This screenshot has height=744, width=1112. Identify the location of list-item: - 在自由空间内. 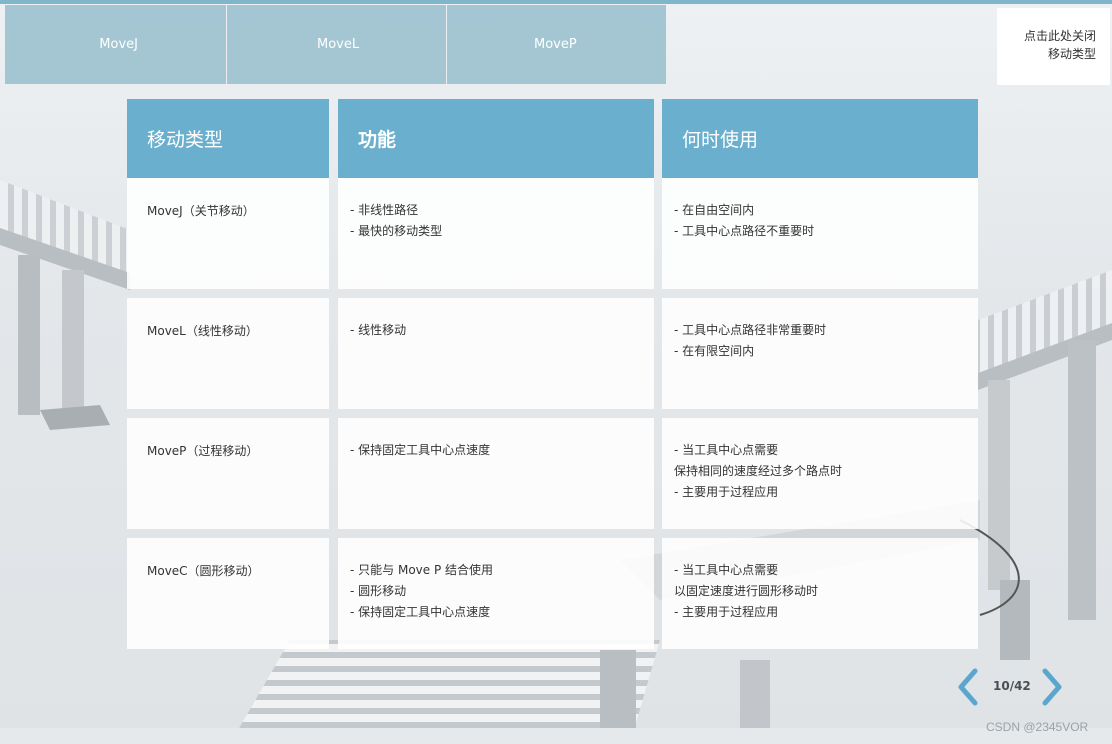
(714, 210).